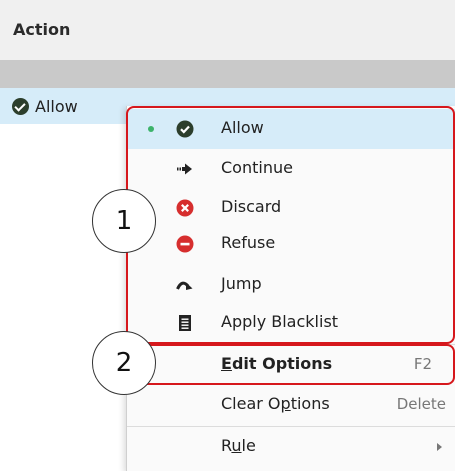  Describe the element at coordinates (238, 445) in the screenshot. I see `menu-item-label: Rule` at that location.